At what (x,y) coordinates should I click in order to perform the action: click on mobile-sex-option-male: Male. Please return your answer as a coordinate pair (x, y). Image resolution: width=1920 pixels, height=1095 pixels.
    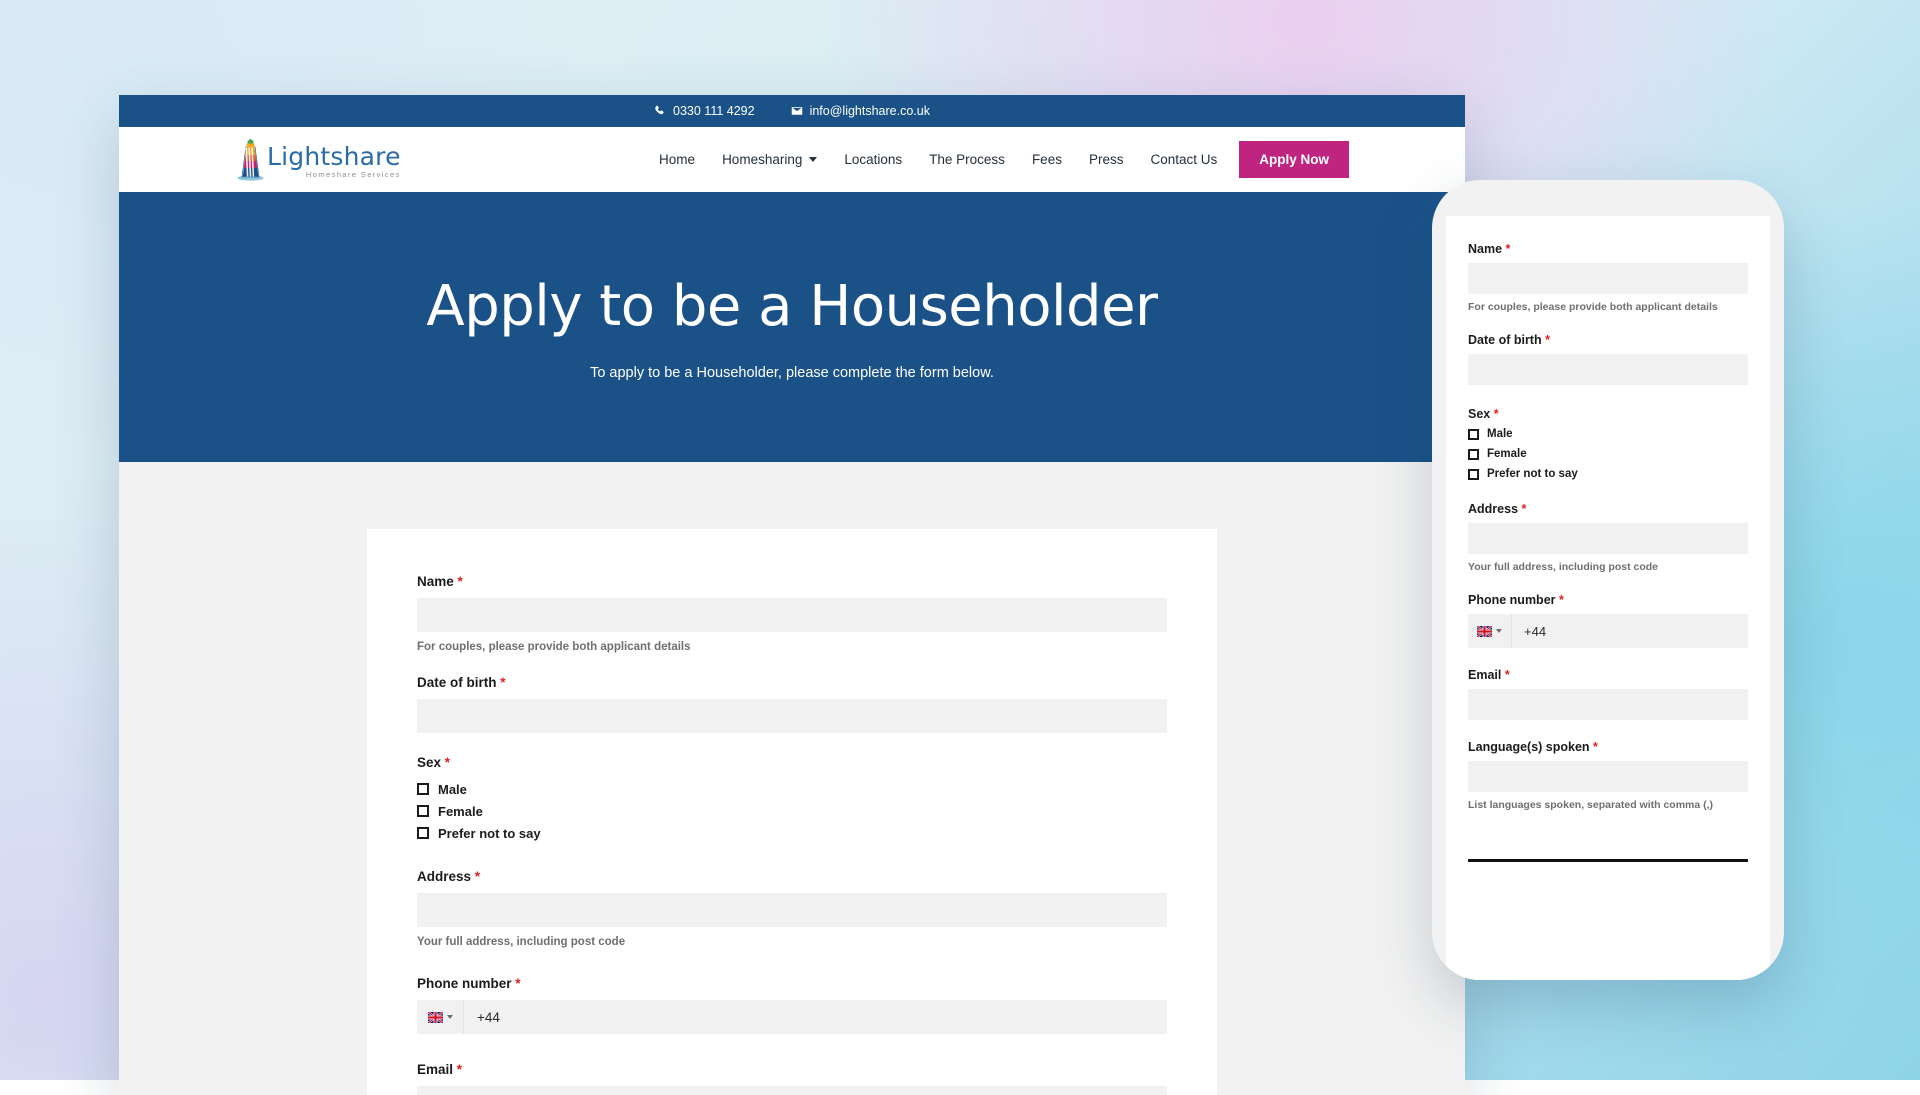
    Looking at the image, I should click on (1608, 434).